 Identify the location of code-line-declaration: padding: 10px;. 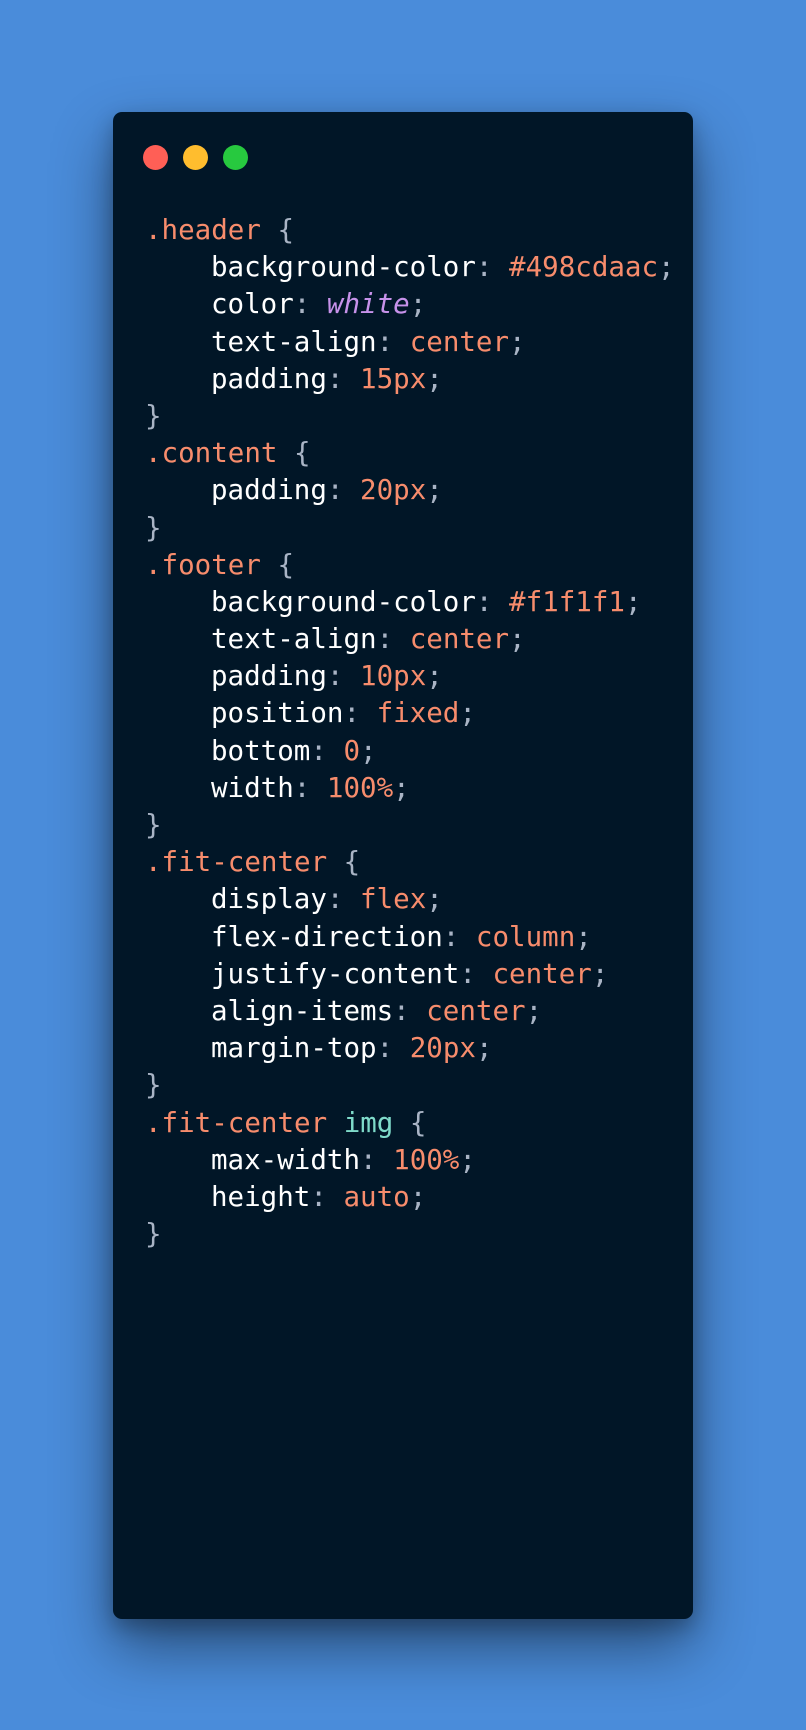
(410, 676).